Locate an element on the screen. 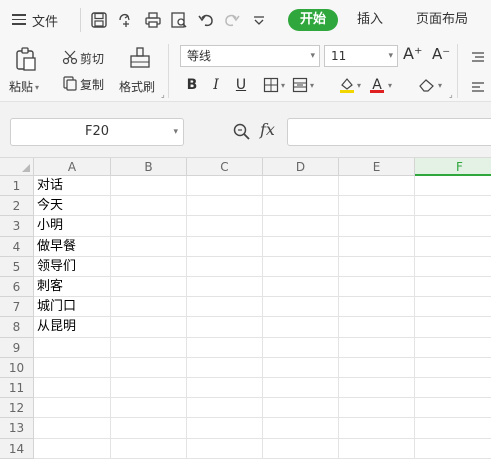 This screenshot has width=491, height=459. row-header: 1 is located at coordinates (17, 186).